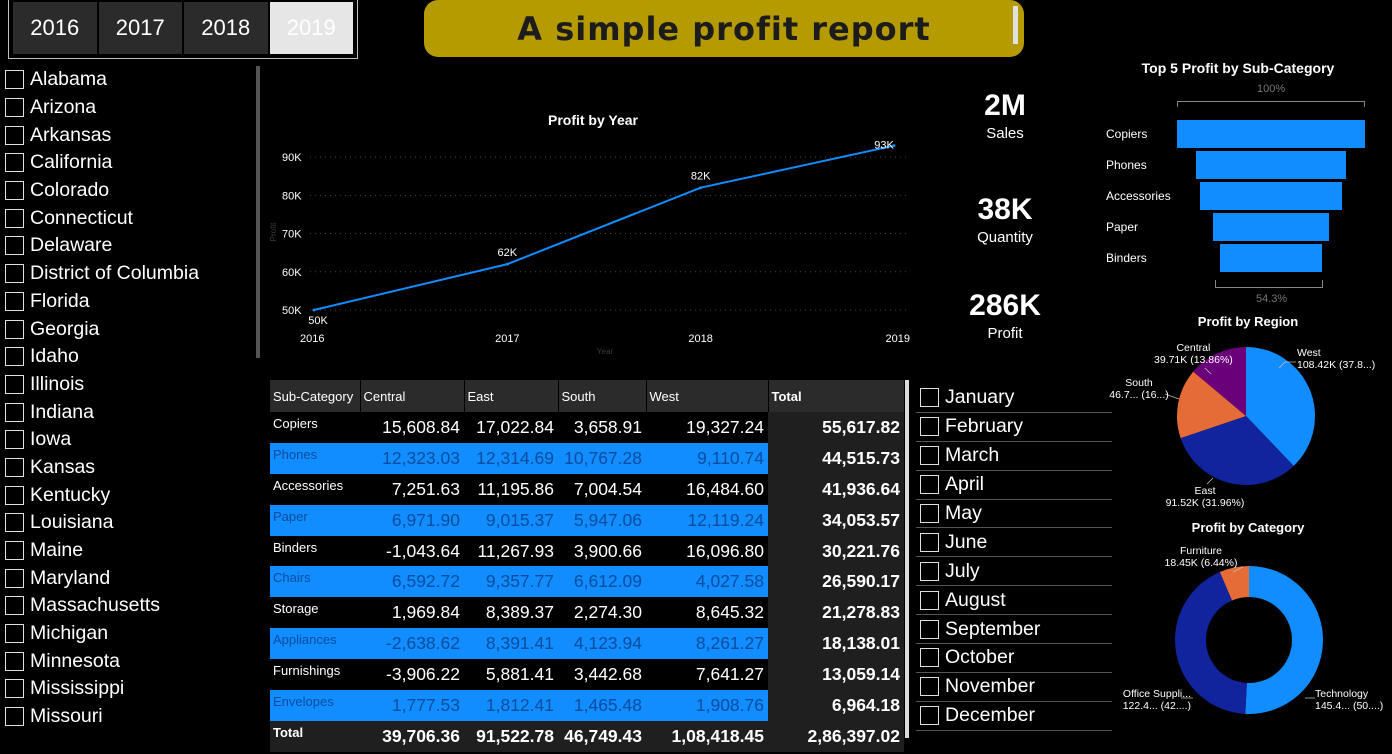 The width and height of the screenshot is (1392, 754). Describe the element at coordinates (132, 689) in the screenshot. I see `state-item: Mississippi` at that location.